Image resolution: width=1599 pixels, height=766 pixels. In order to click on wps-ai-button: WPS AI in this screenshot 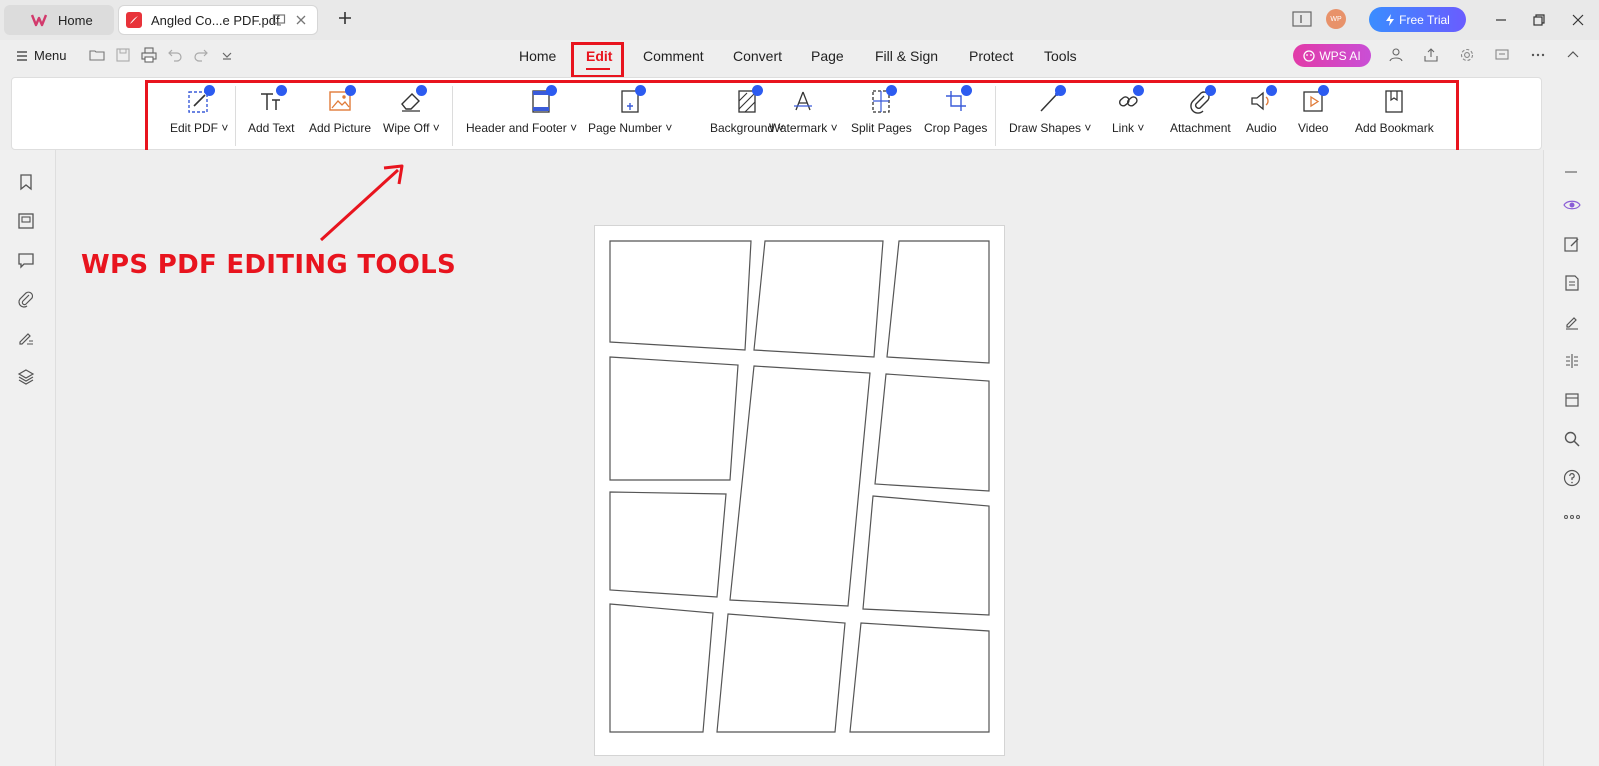, I will do `click(1332, 55)`.